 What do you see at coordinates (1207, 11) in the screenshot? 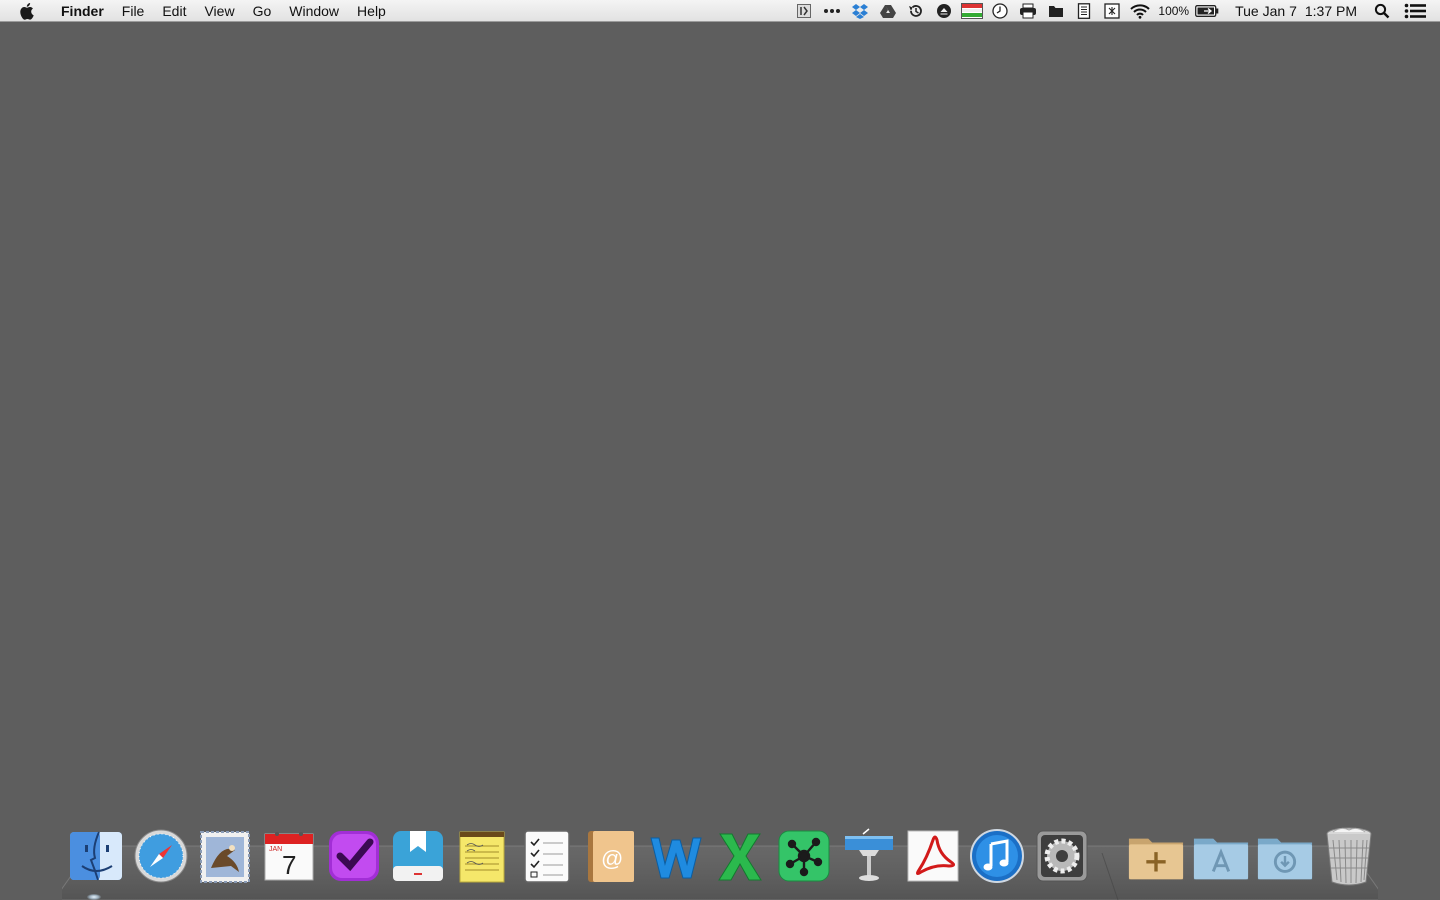
I see `battery-charging-icon` at bounding box center [1207, 11].